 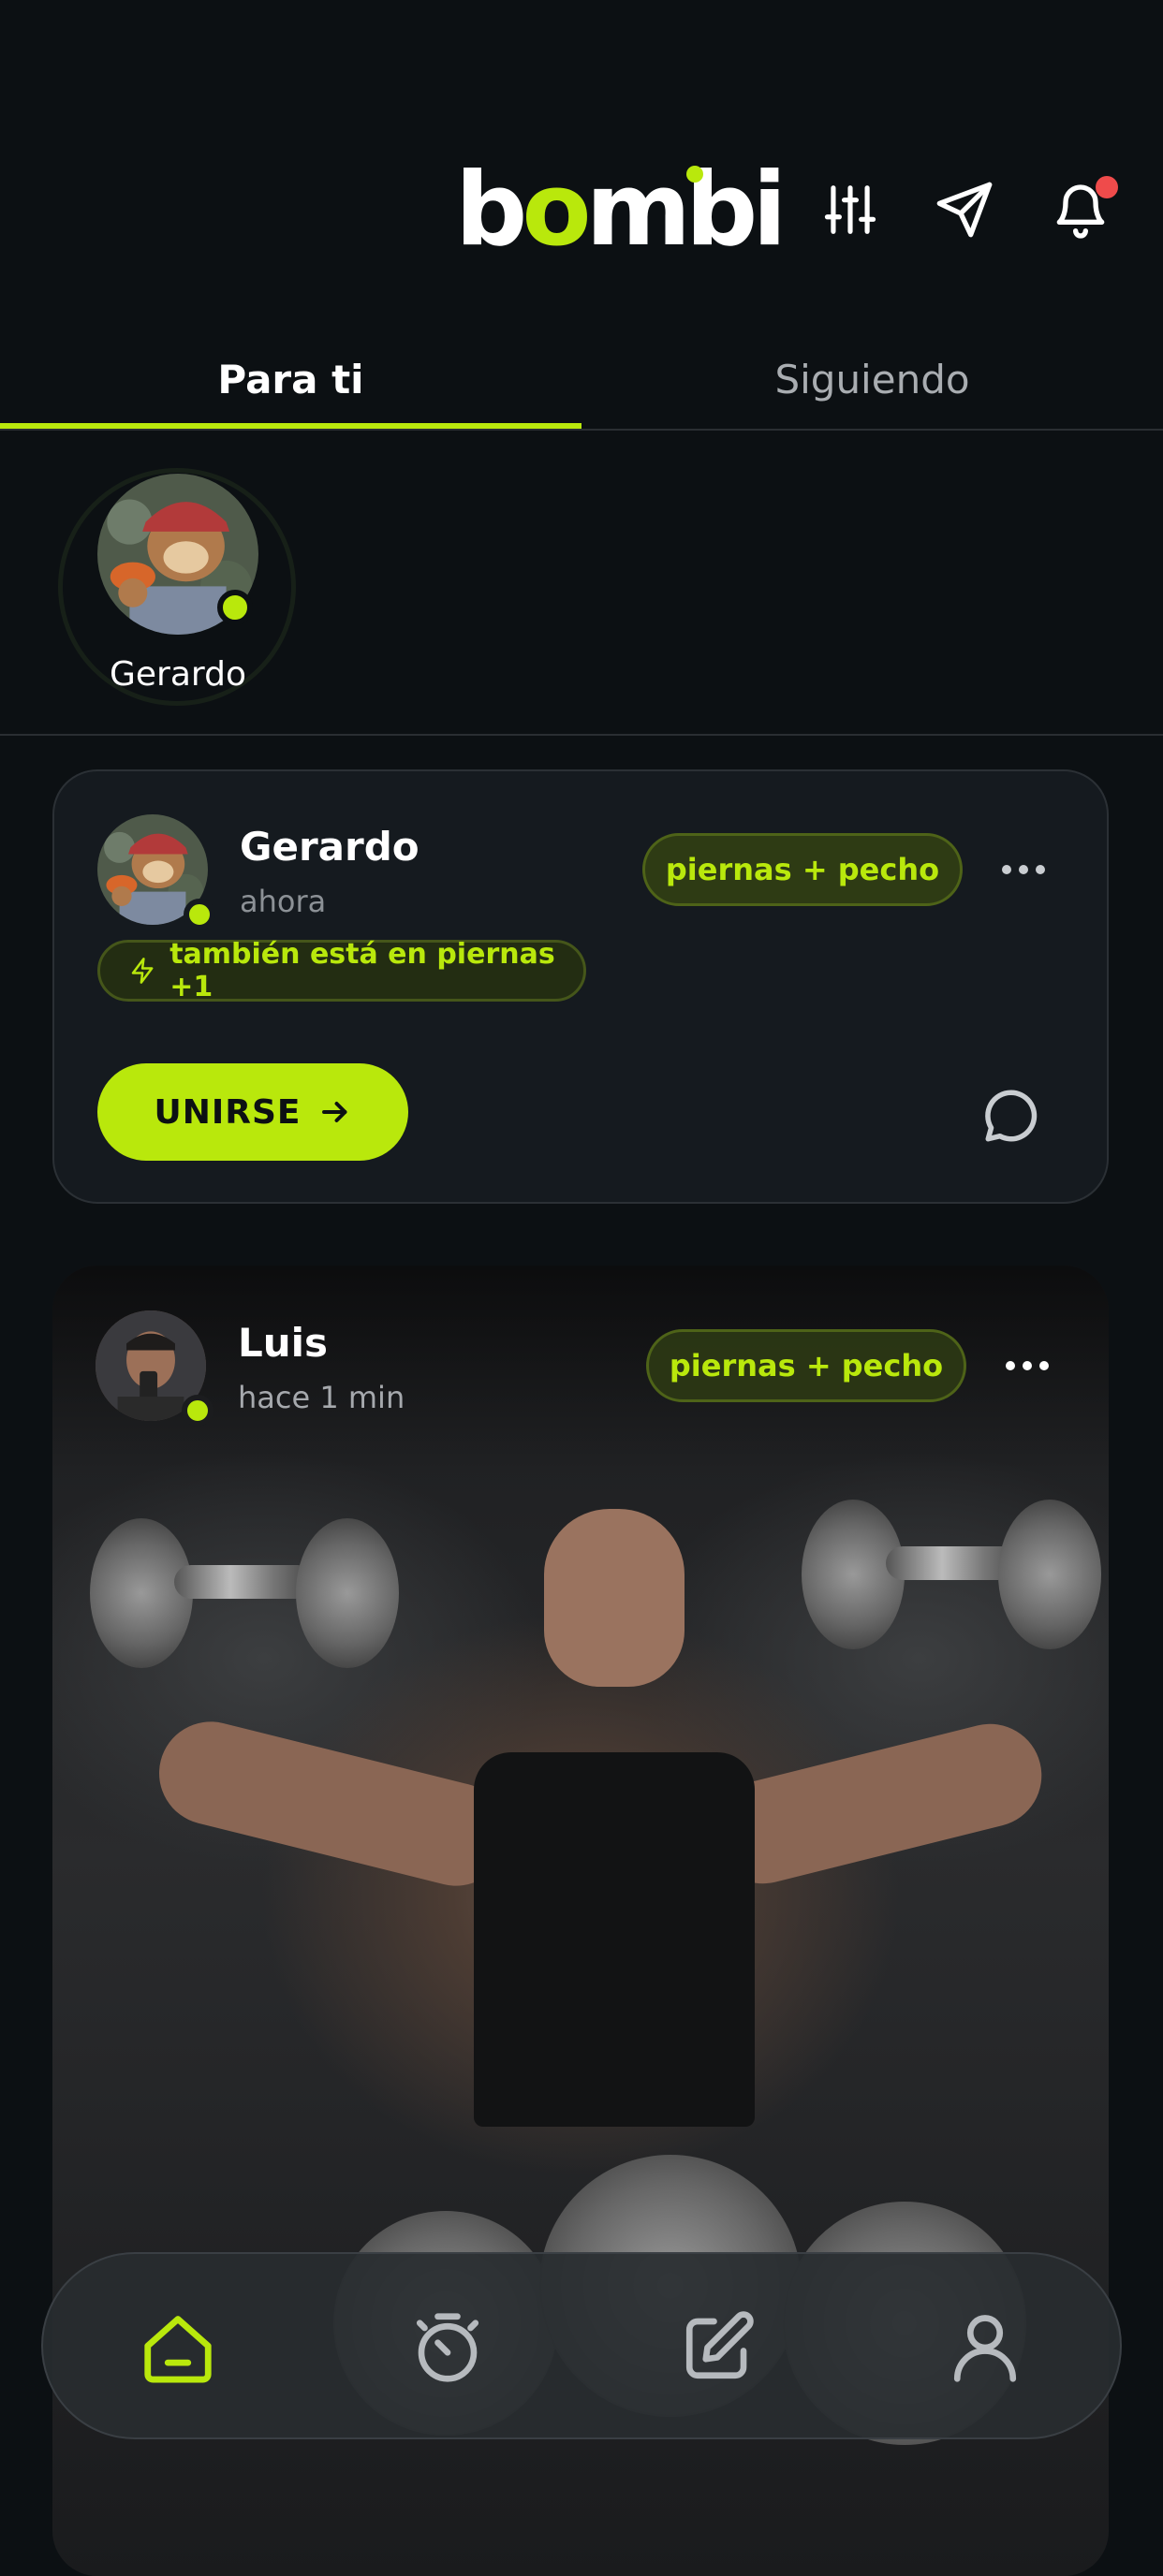 What do you see at coordinates (284, 902) in the screenshot?
I see `post-timestamp: ahora` at bounding box center [284, 902].